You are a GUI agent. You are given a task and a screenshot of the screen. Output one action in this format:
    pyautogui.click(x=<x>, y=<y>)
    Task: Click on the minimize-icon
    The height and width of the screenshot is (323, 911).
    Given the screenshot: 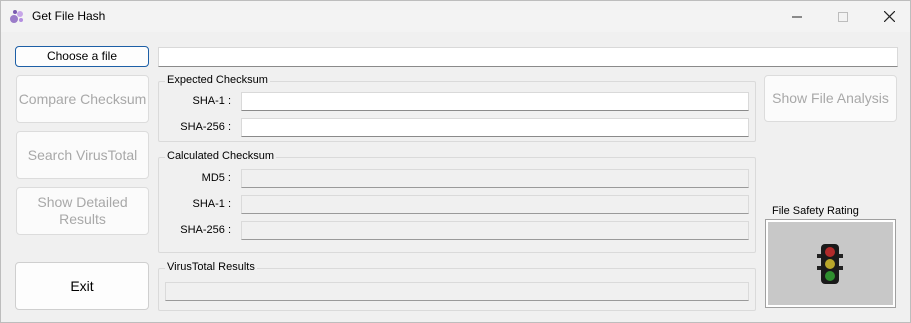 What is the action you would take?
    pyautogui.click(x=797, y=16)
    